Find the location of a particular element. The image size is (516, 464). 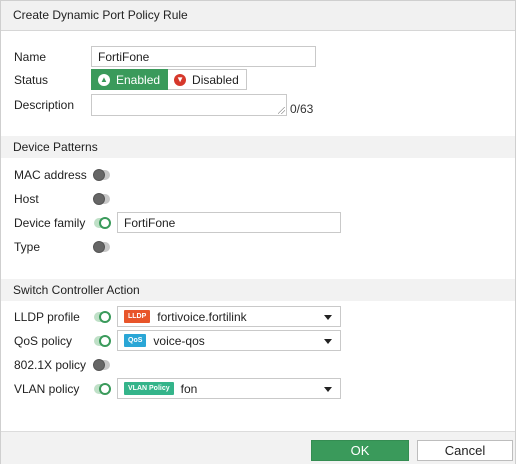

vlan-policy-toggle is located at coordinates (102, 389).